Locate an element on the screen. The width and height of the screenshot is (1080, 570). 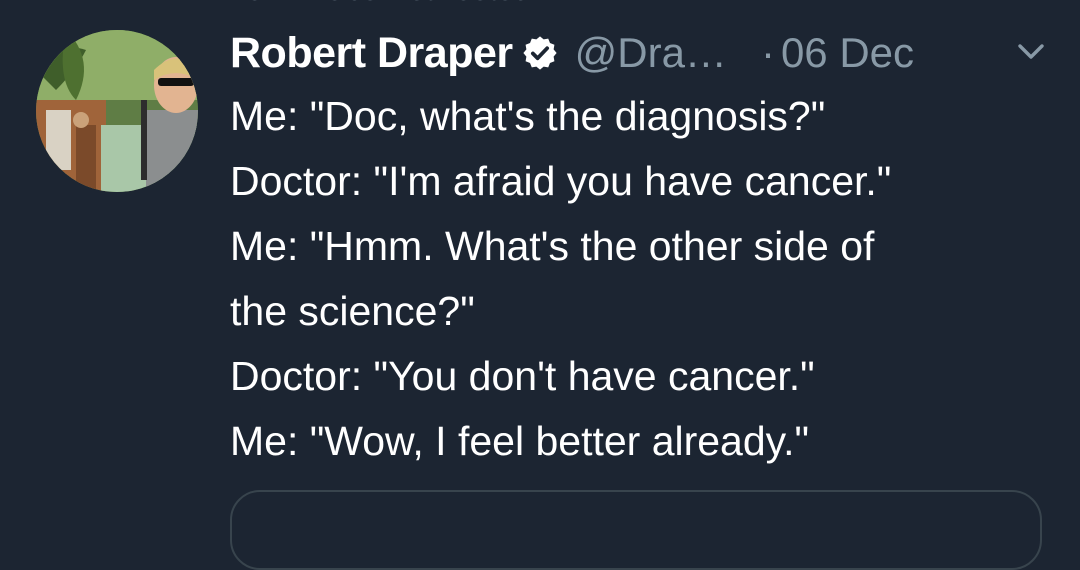
display-name: Robert Draper is located at coordinates (371, 53).